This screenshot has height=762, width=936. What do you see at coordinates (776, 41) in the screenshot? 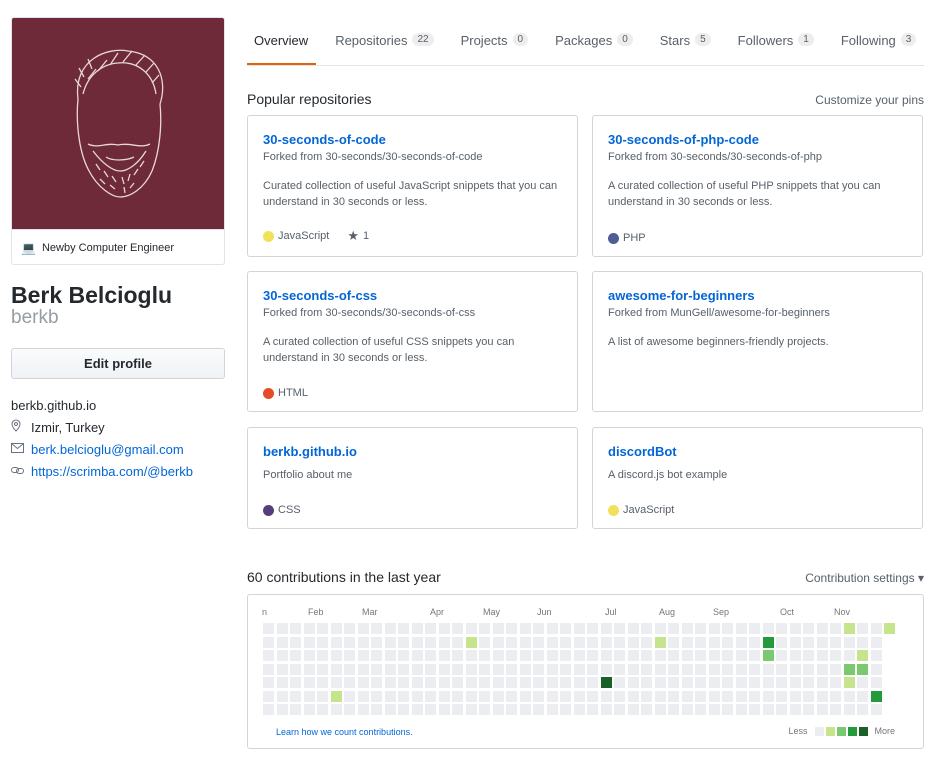
I see `tab-followers: Followers 1` at bounding box center [776, 41].